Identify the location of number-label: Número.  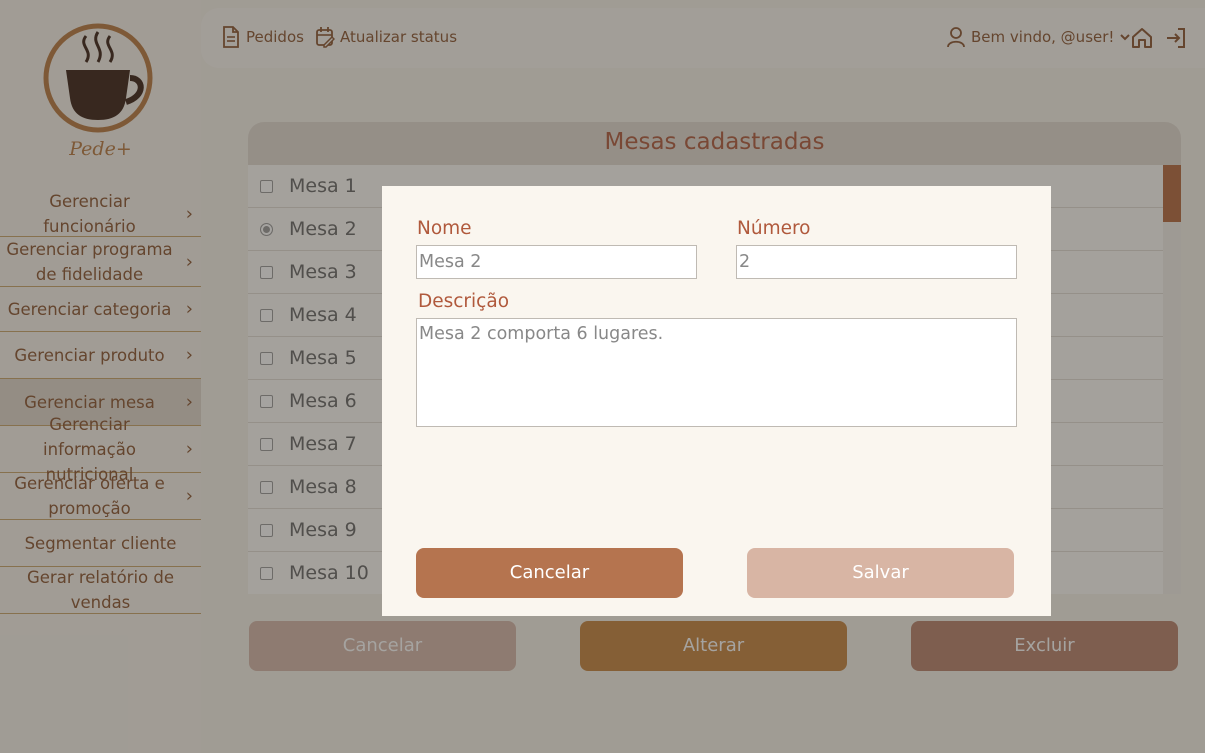
(774, 228).